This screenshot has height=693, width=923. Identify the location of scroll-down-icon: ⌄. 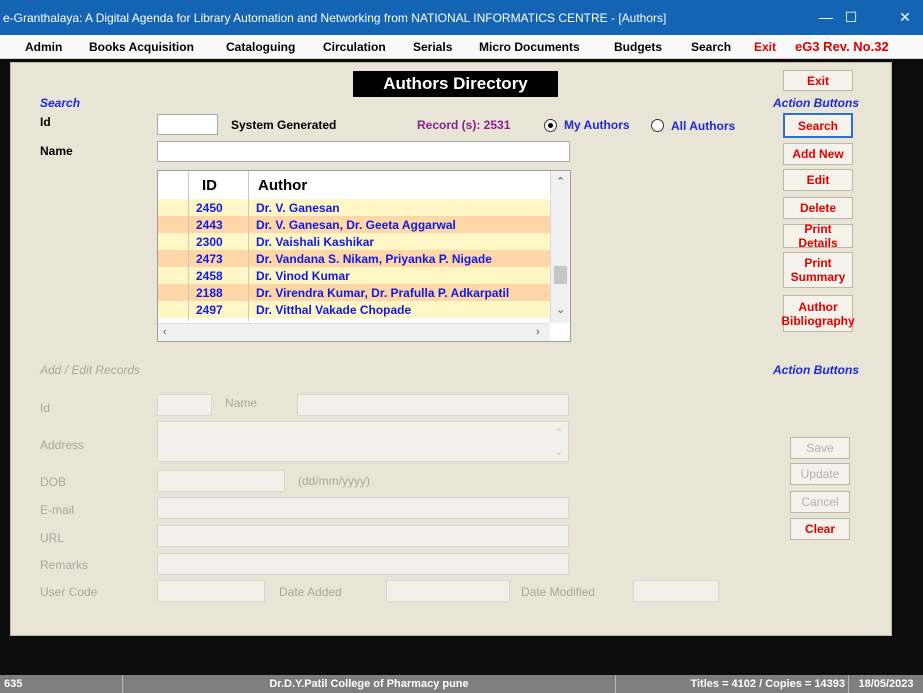
(560, 309).